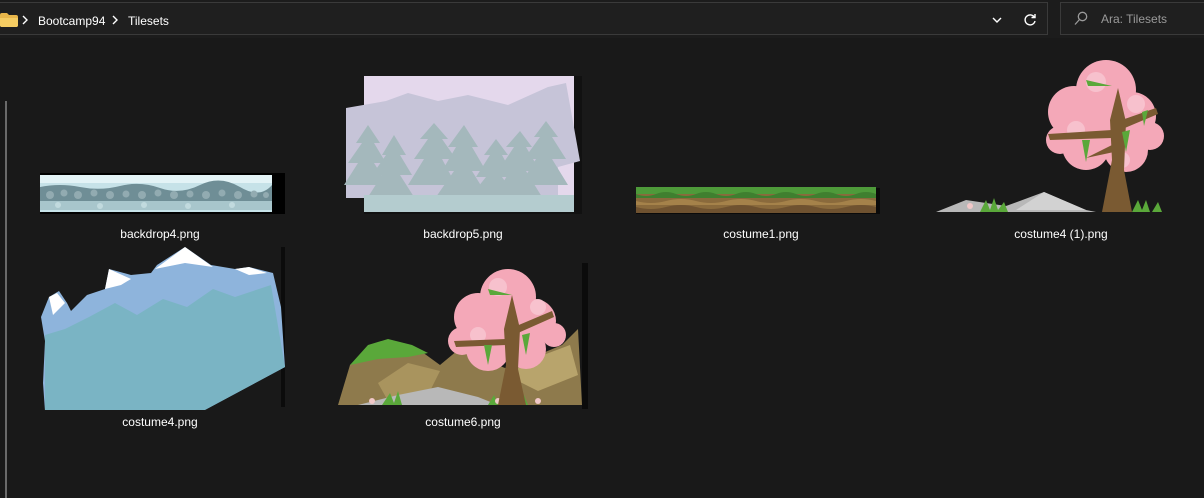 The image size is (1204, 498). I want to click on file-tile-costume4: costume4.png, so click(160, 337).